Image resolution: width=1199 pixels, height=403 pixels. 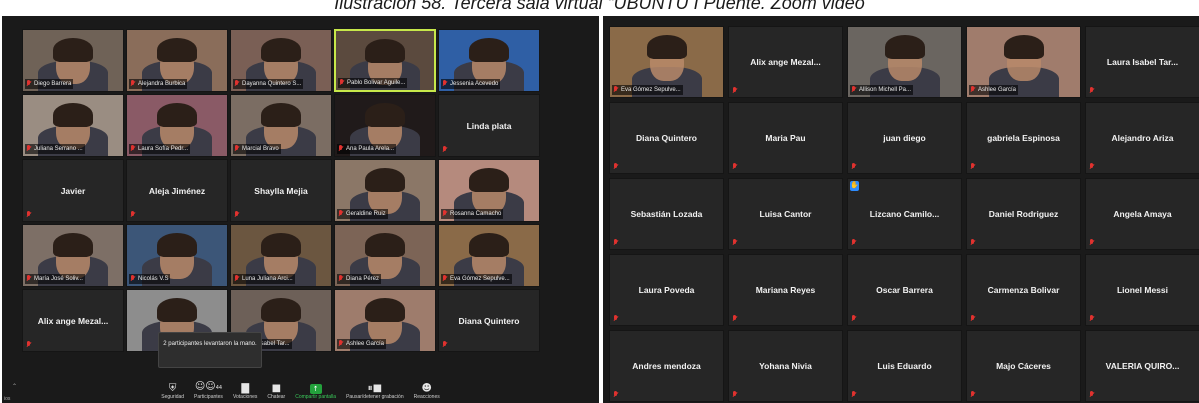 What do you see at coordinates (363, 279) in the screenshot?
I see `participant-name: Diana Pérez` at bounding box center [363, 279].